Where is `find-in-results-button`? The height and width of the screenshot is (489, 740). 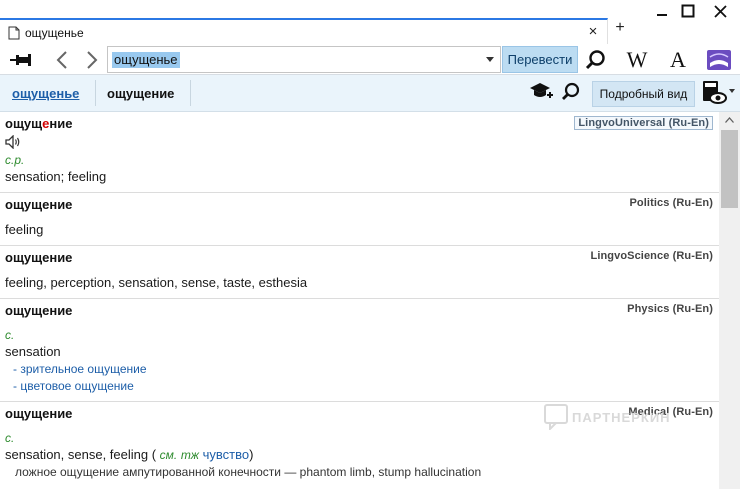
find-in-results-button is located at coordinates (571, 92).